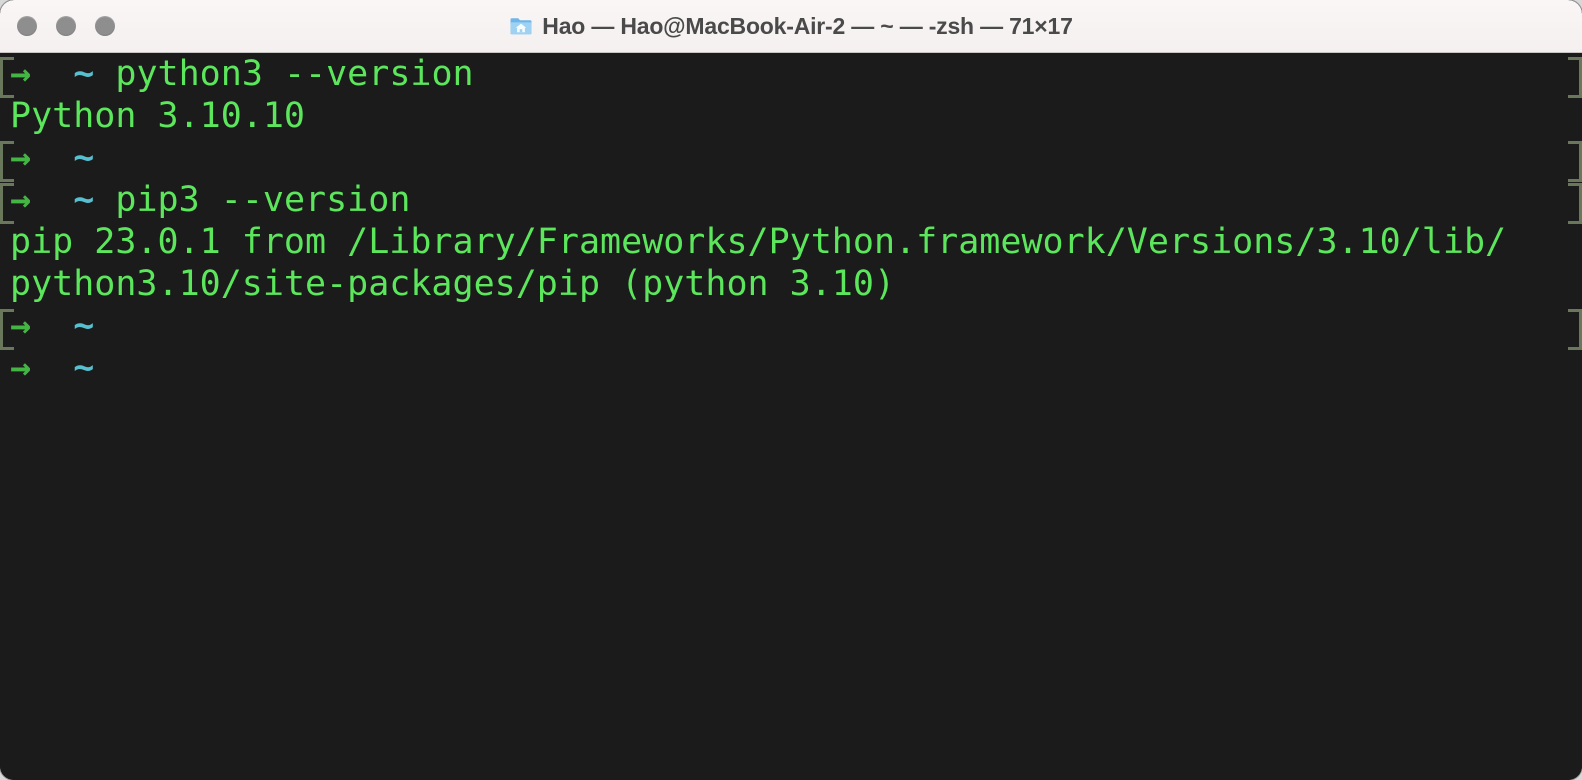 The image size is (1582, 780). I want to click on terminal-output-line: Python 3.10.10, so click(791, 116).